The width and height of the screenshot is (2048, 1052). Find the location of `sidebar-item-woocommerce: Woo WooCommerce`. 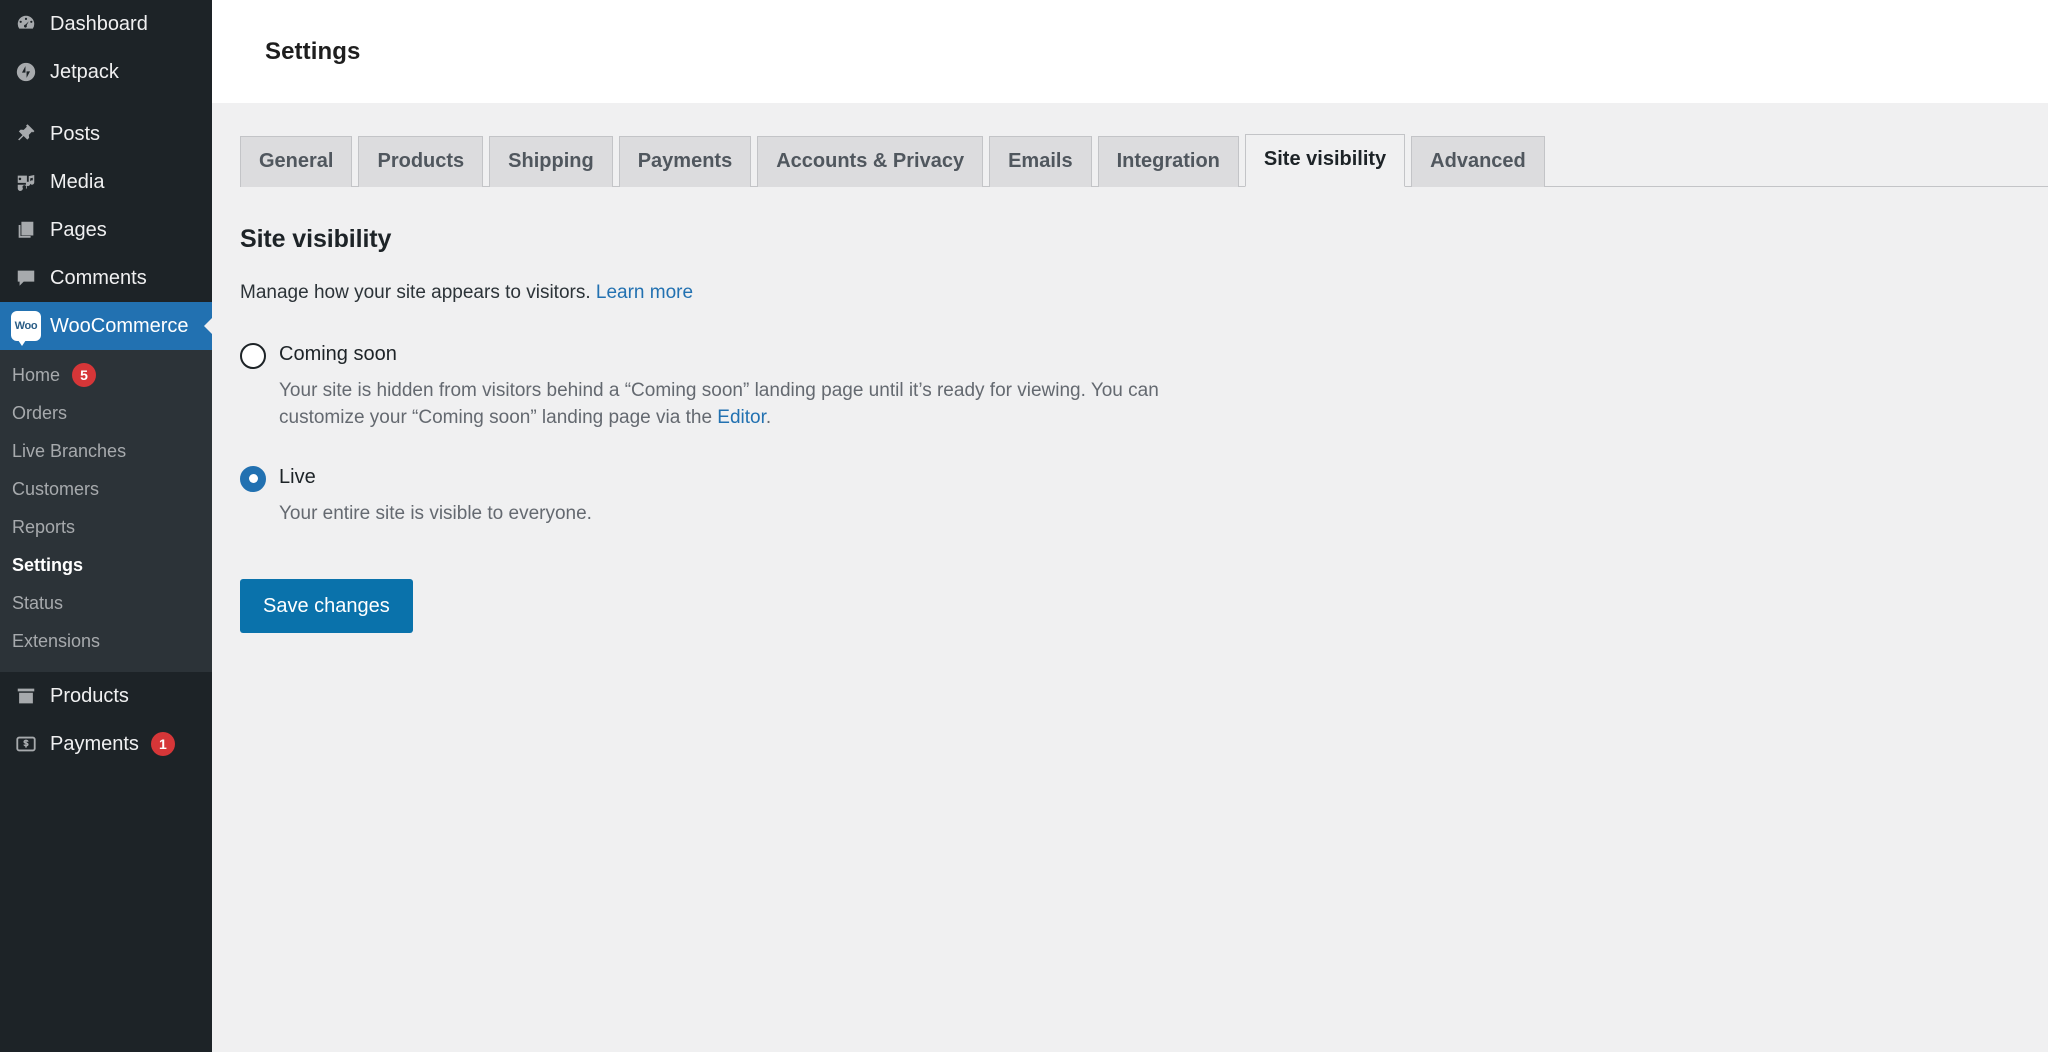

sidebar-item-woocommerce: Woo WooCommerce is located at coordinates (106, 326).